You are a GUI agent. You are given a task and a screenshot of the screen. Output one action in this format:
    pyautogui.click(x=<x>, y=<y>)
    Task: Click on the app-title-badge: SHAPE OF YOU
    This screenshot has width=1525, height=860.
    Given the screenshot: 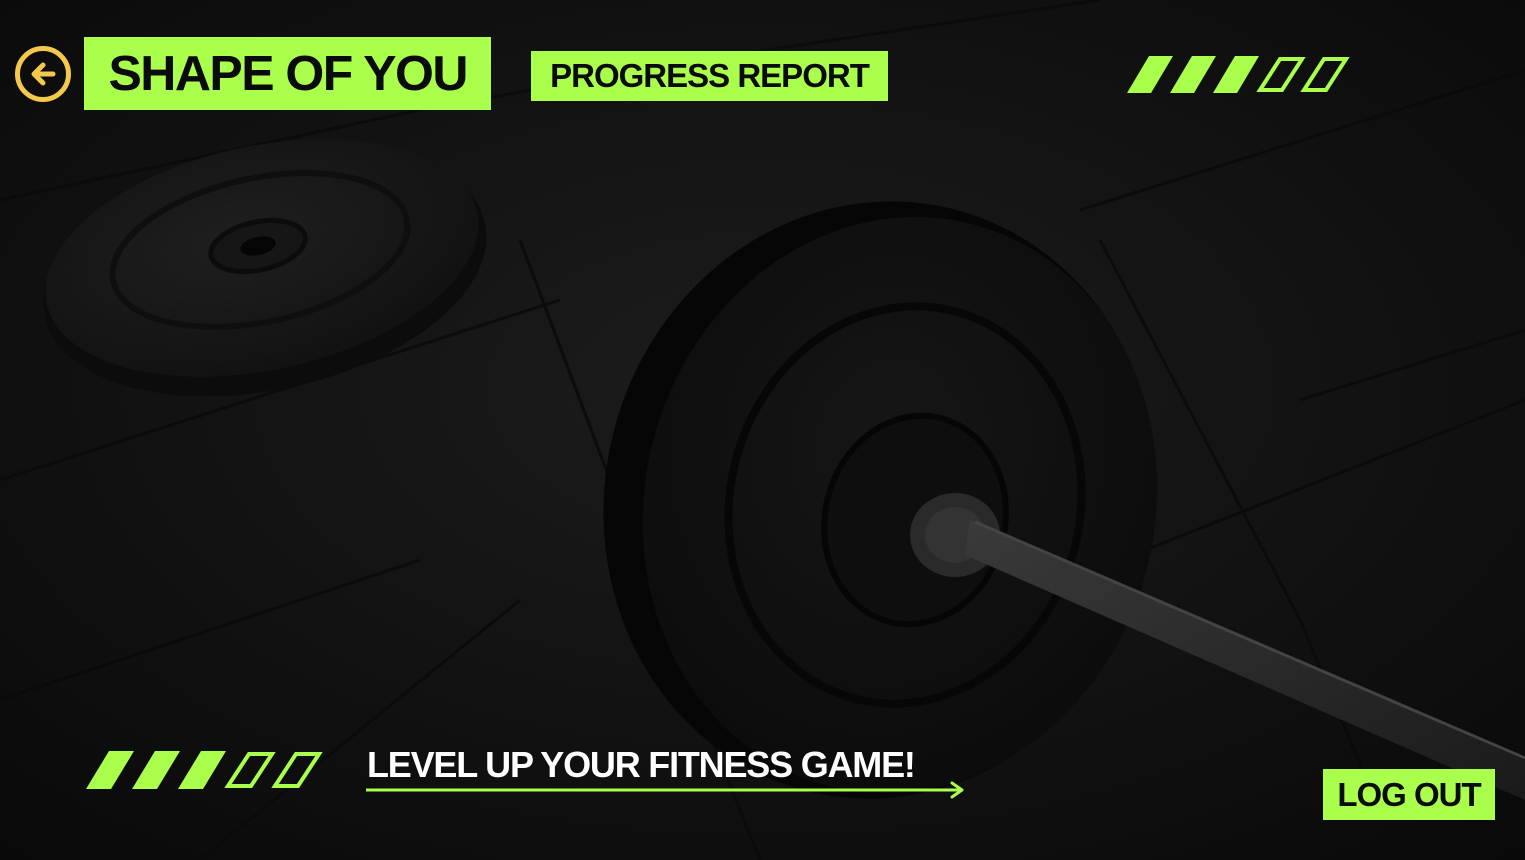 What is the action you would take?
    pyautogui.click(x=287, y=73)
    